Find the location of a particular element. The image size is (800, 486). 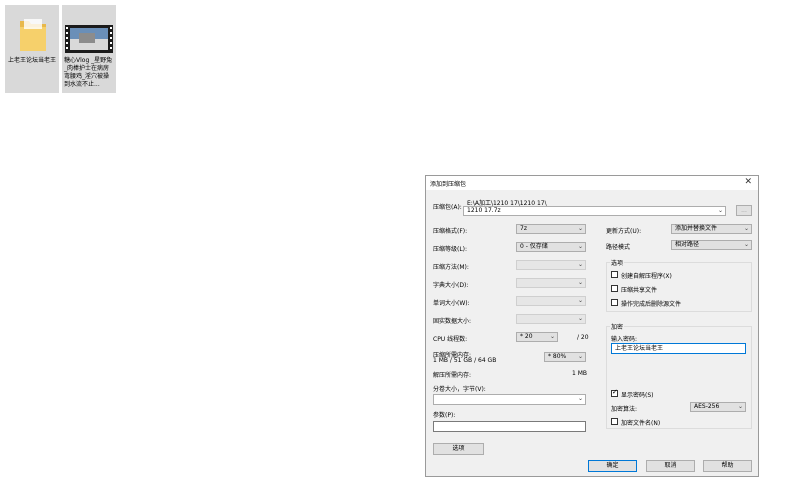

update-mode-select: 添加并替换文件 ⌄ is located at coordinates (711, 229).